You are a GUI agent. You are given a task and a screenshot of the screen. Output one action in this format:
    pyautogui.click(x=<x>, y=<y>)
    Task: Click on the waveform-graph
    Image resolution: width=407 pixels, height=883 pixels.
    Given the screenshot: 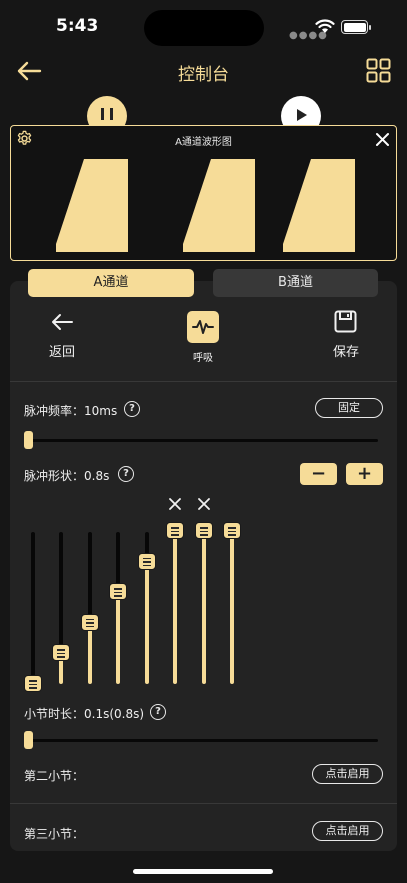 What is the action you would take?
    pyautogui.click(x=205, y=205)
    